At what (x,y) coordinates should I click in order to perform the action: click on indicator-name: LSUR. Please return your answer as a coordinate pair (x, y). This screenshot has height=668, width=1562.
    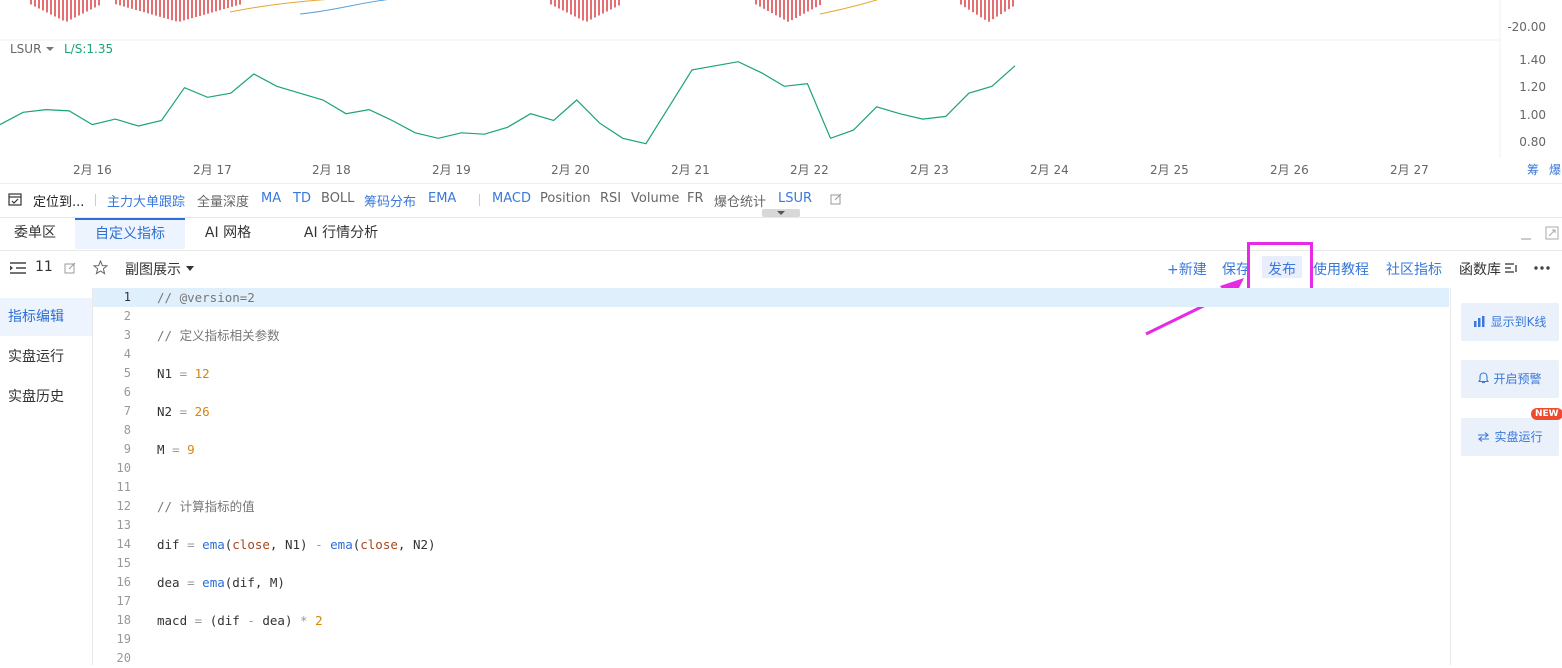
    Looking at the image, I should click on (25, 49).